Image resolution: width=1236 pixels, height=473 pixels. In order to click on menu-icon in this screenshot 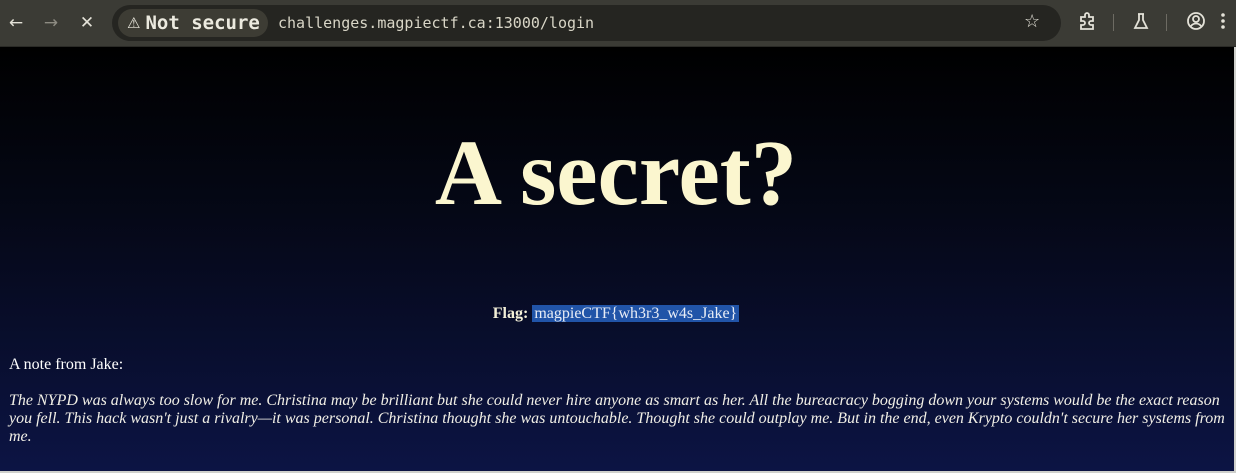, I will do `click(1223, 23)`.